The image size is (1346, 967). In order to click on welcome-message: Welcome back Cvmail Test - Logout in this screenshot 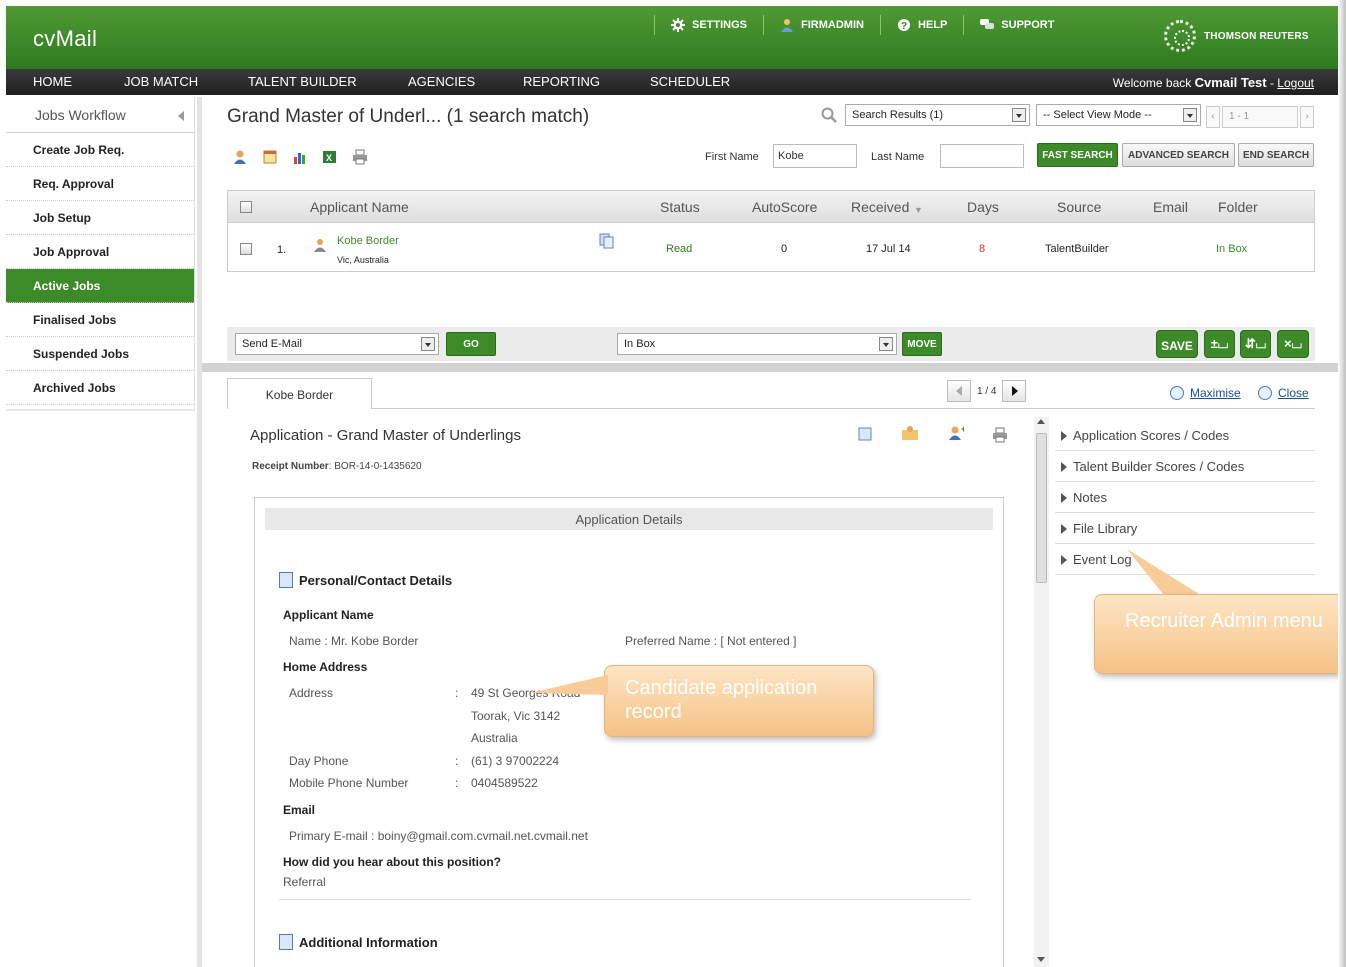, I will do `click(1213, 82)`.